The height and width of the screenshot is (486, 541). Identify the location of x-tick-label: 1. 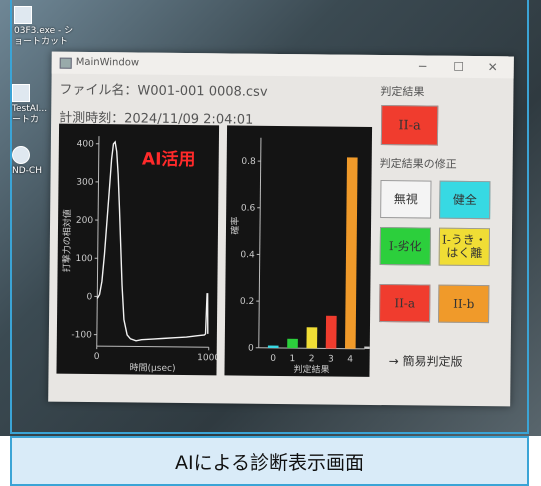
(292, 359).